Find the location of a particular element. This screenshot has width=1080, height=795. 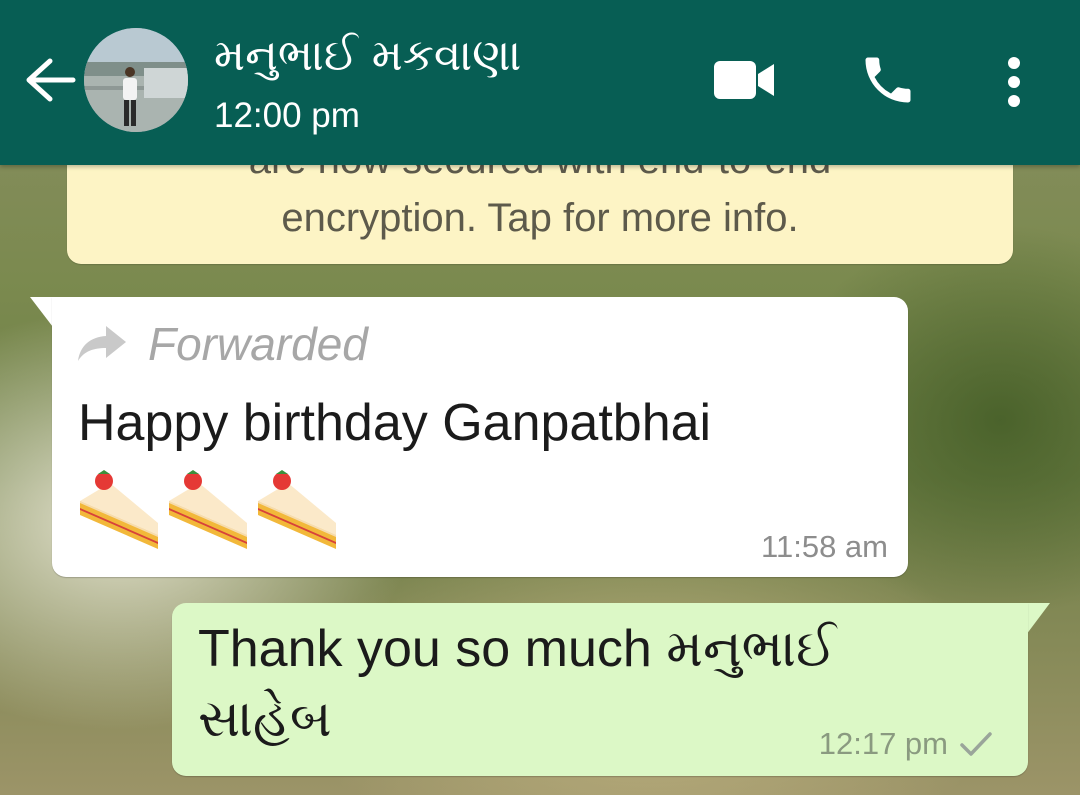

overflow-menu-button is located at coordinates (1014, 82).